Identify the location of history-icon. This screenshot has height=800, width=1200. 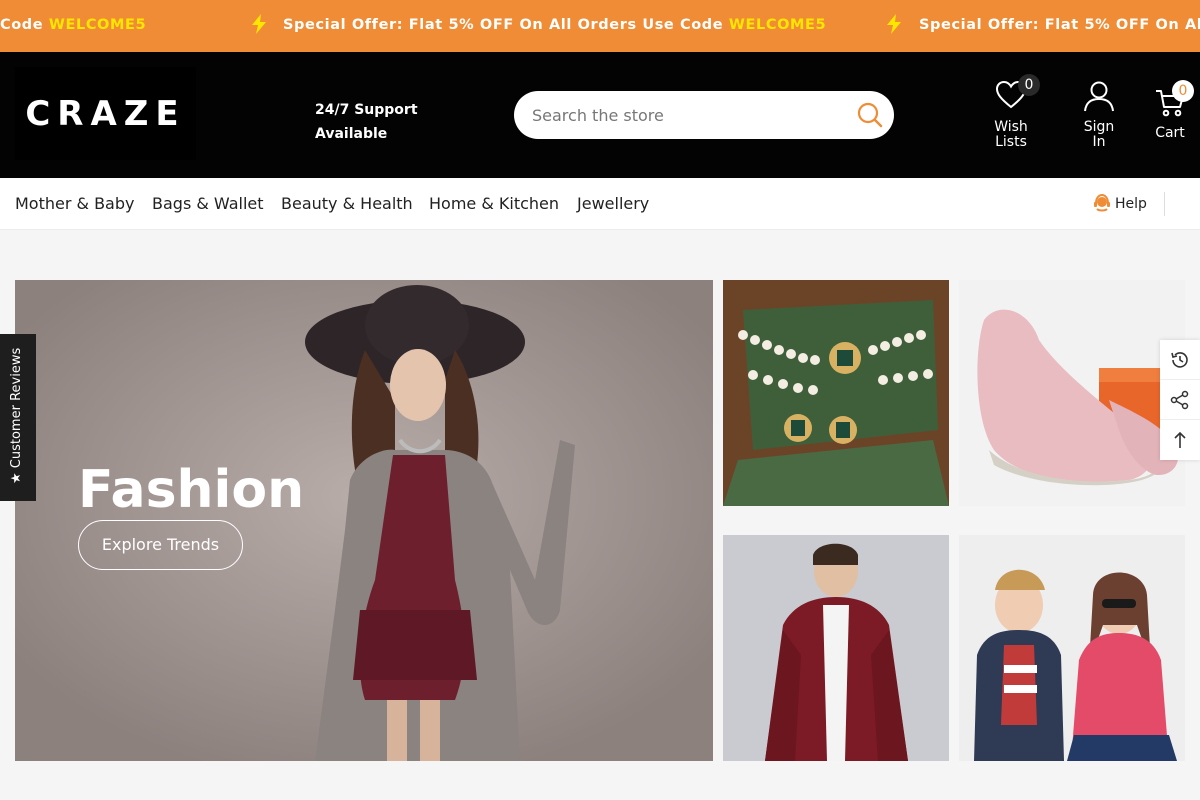
(1179, 359).